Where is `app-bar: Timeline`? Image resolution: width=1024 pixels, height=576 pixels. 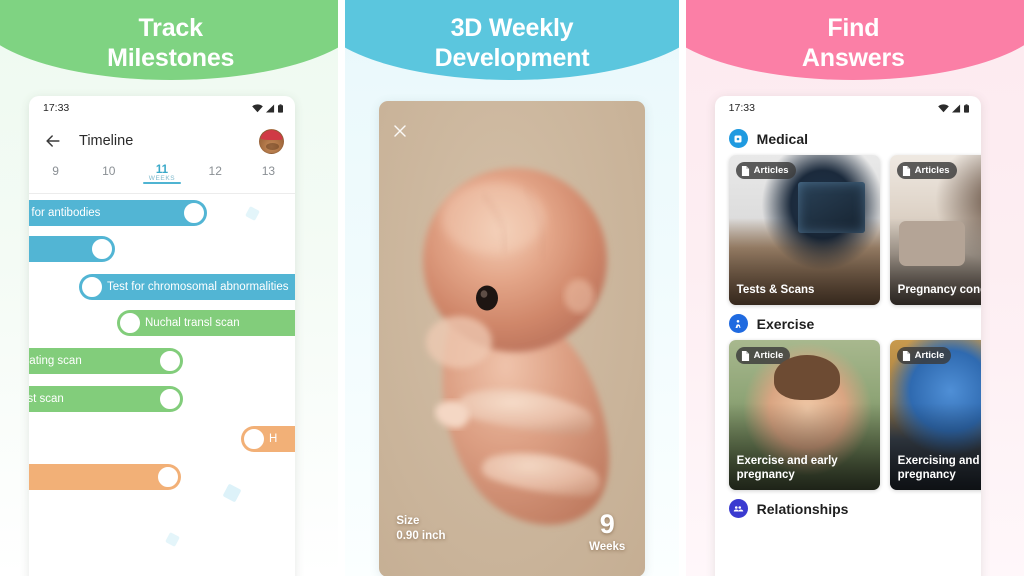
app-bar: Timeline is located at coordinates (162, 141).